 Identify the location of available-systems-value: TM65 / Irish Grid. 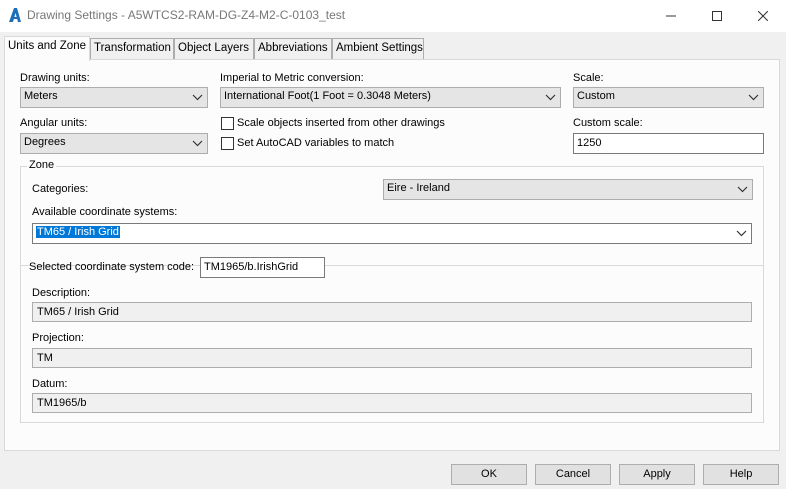
(78, 232).